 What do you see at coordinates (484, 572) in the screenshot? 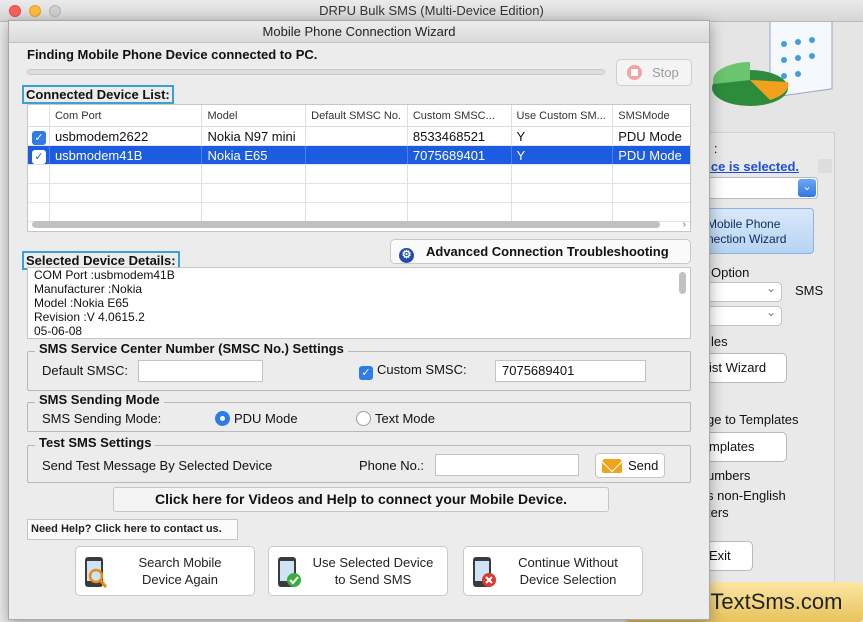
I see `phone-cancel-icon` at bounding box center [484, 572].